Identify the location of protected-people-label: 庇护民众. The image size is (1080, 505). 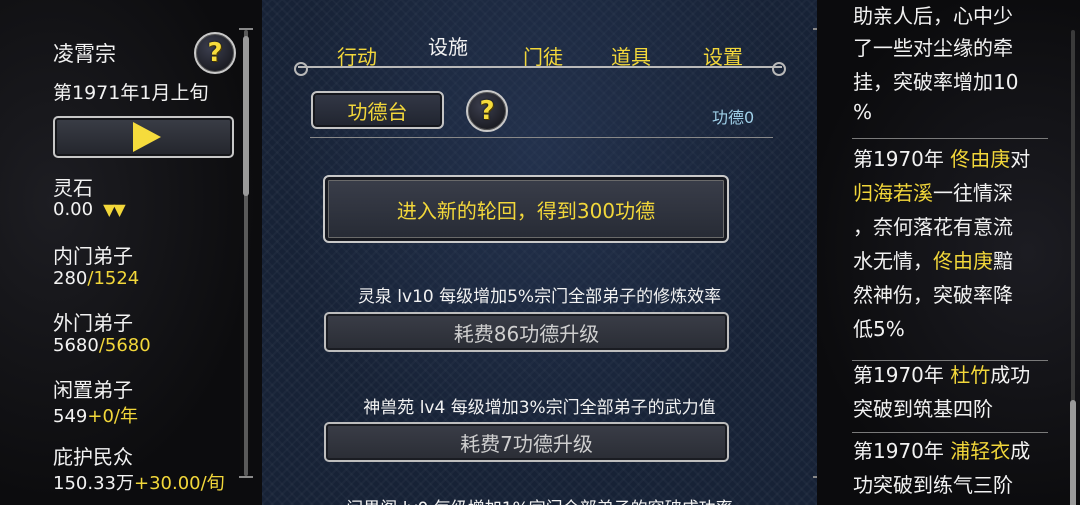
(93, 457).